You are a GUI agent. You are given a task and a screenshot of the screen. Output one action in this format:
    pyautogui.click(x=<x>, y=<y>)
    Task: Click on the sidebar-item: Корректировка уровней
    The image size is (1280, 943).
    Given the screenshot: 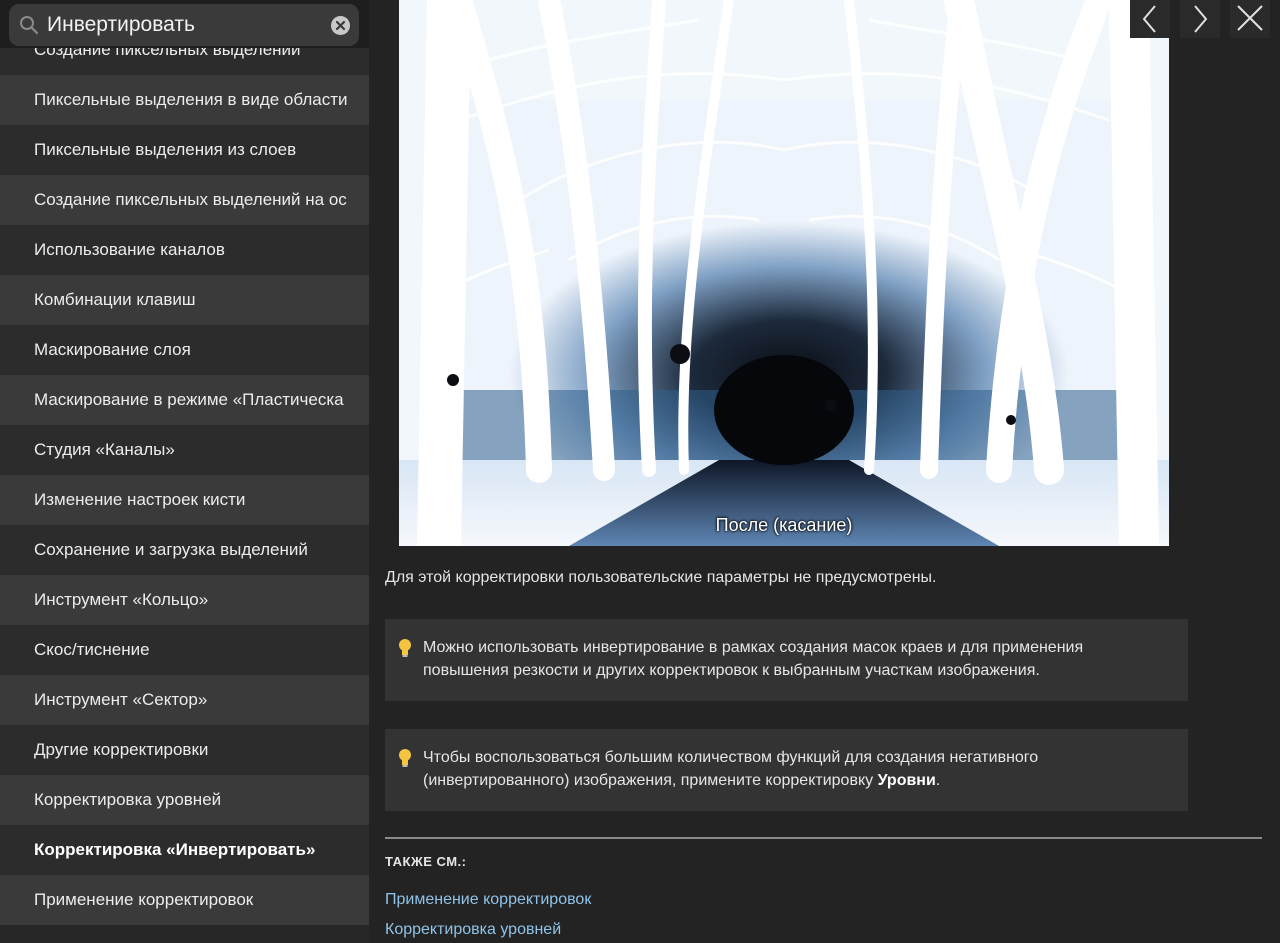 What is the action you would take?
    pyautogui.click(x=184, y=800)
    